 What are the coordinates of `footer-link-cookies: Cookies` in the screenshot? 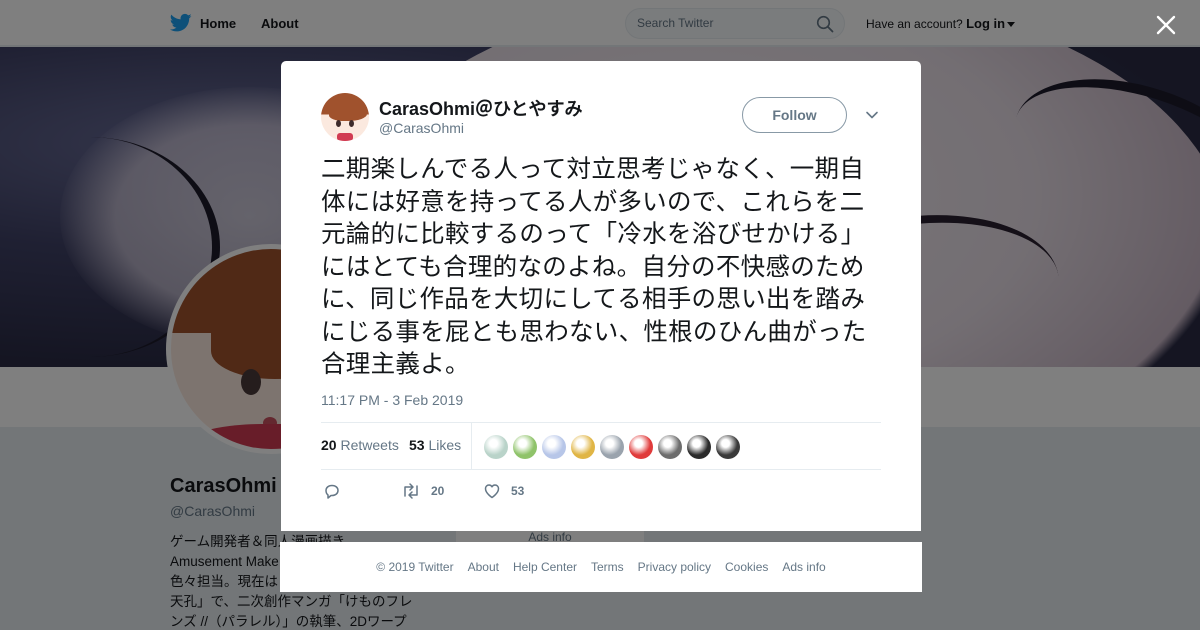 It's located at (746, 567).